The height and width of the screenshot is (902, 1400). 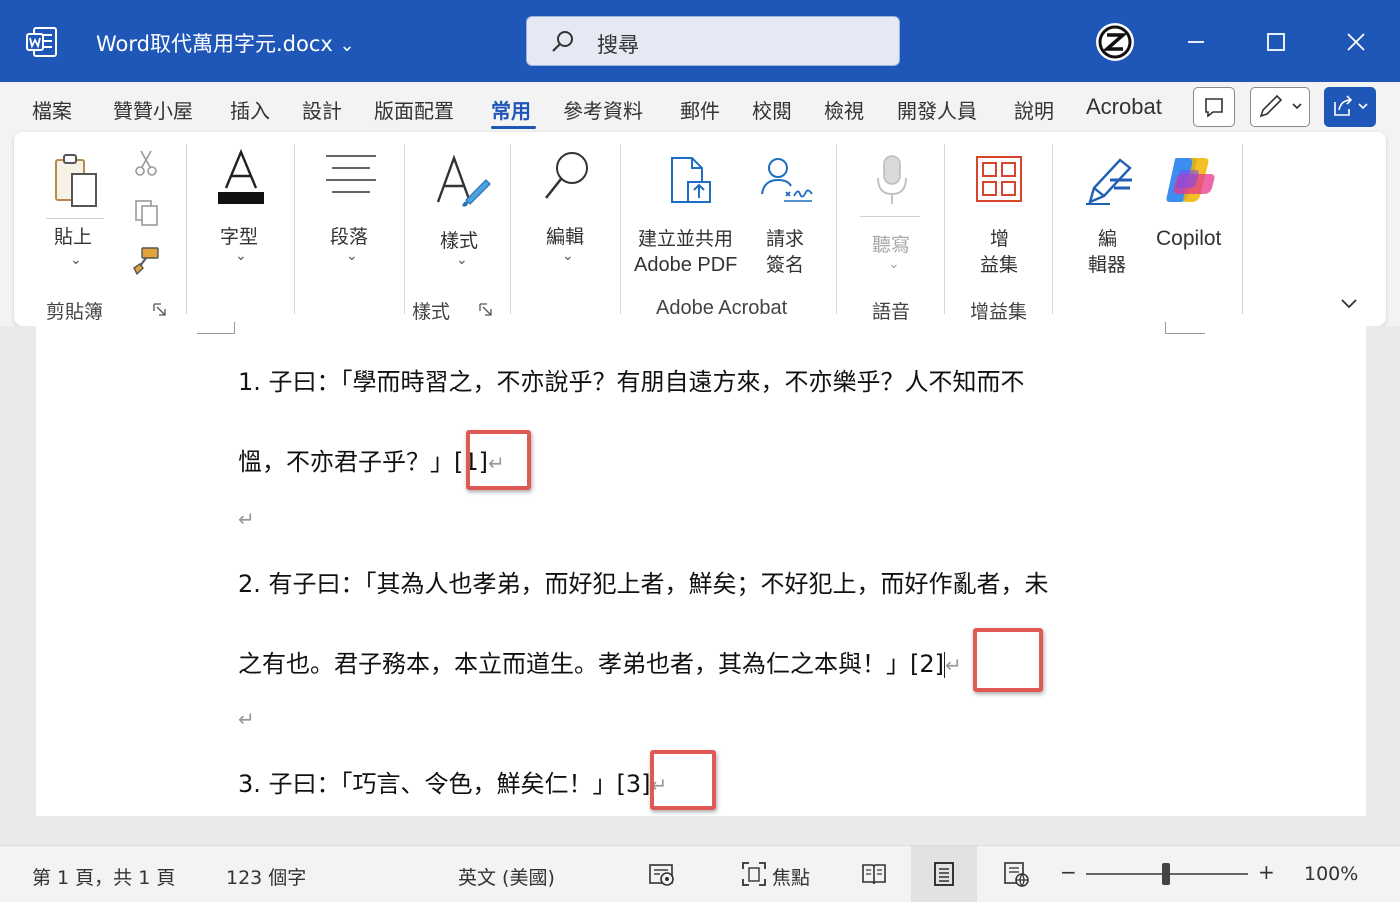 I want to click on paste-button: 貼上 ⌄, so click(x=75, y=209).